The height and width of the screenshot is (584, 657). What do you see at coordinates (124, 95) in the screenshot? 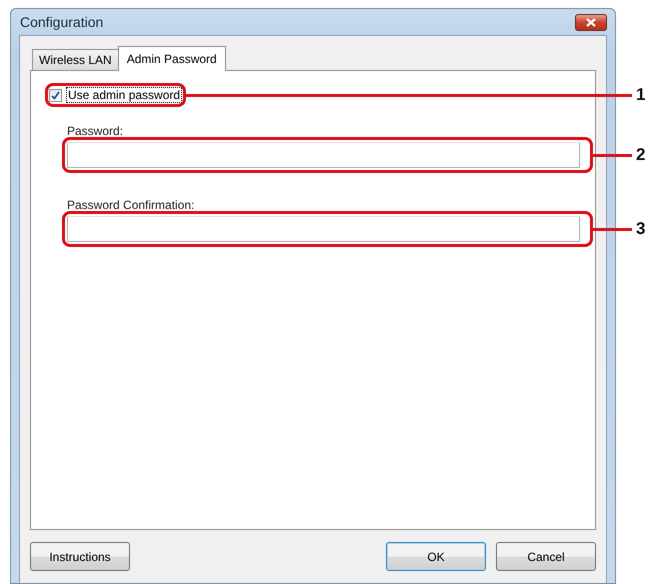
I see `checkbox-label: Use admin password` at bounding box center [124, 95].